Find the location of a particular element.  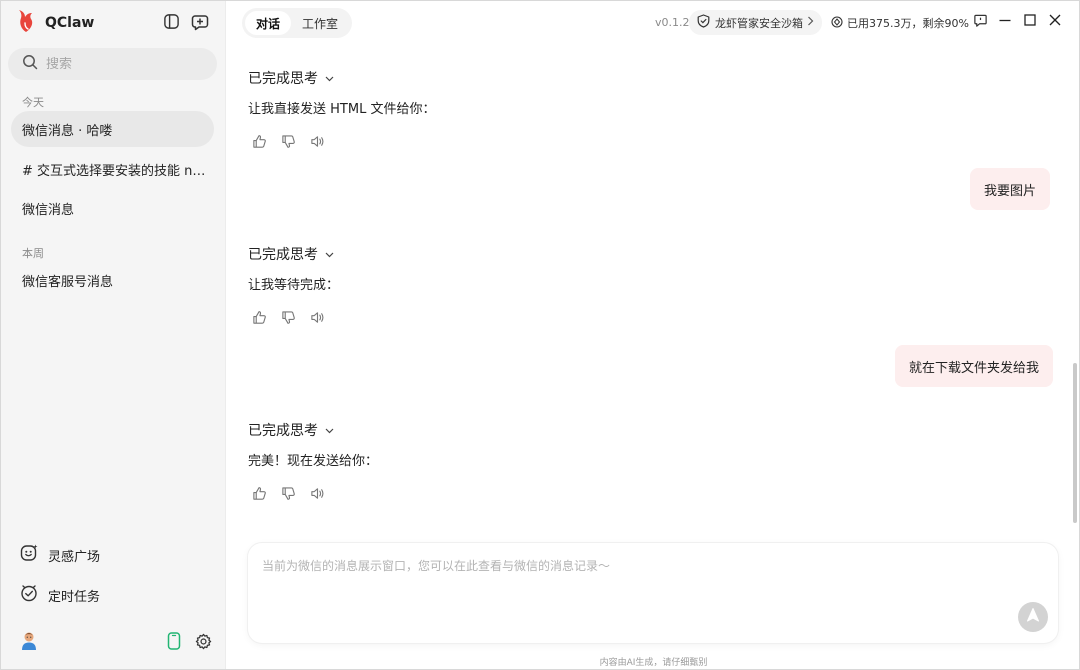

conversation-title: 微信消息 · 哈喽 is located at coordinates (67, 131).